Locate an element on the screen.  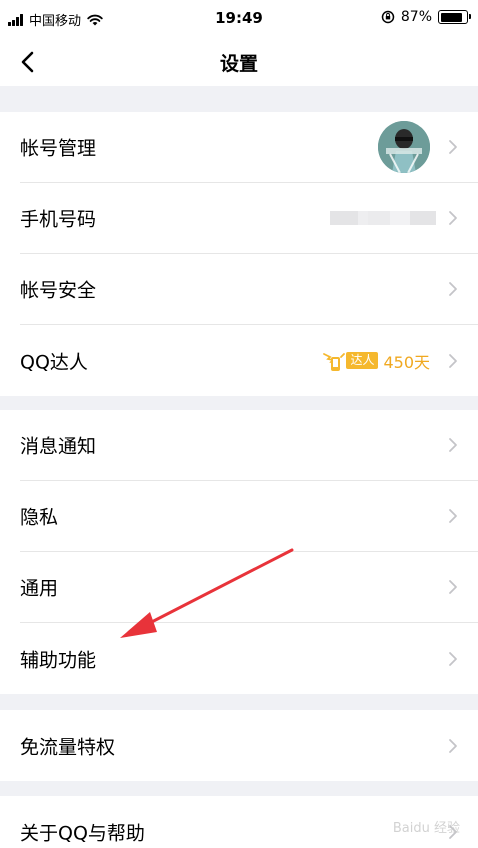
row-qq-talent: QQ达人 达人 450天 is located at coordinates (249, 360).